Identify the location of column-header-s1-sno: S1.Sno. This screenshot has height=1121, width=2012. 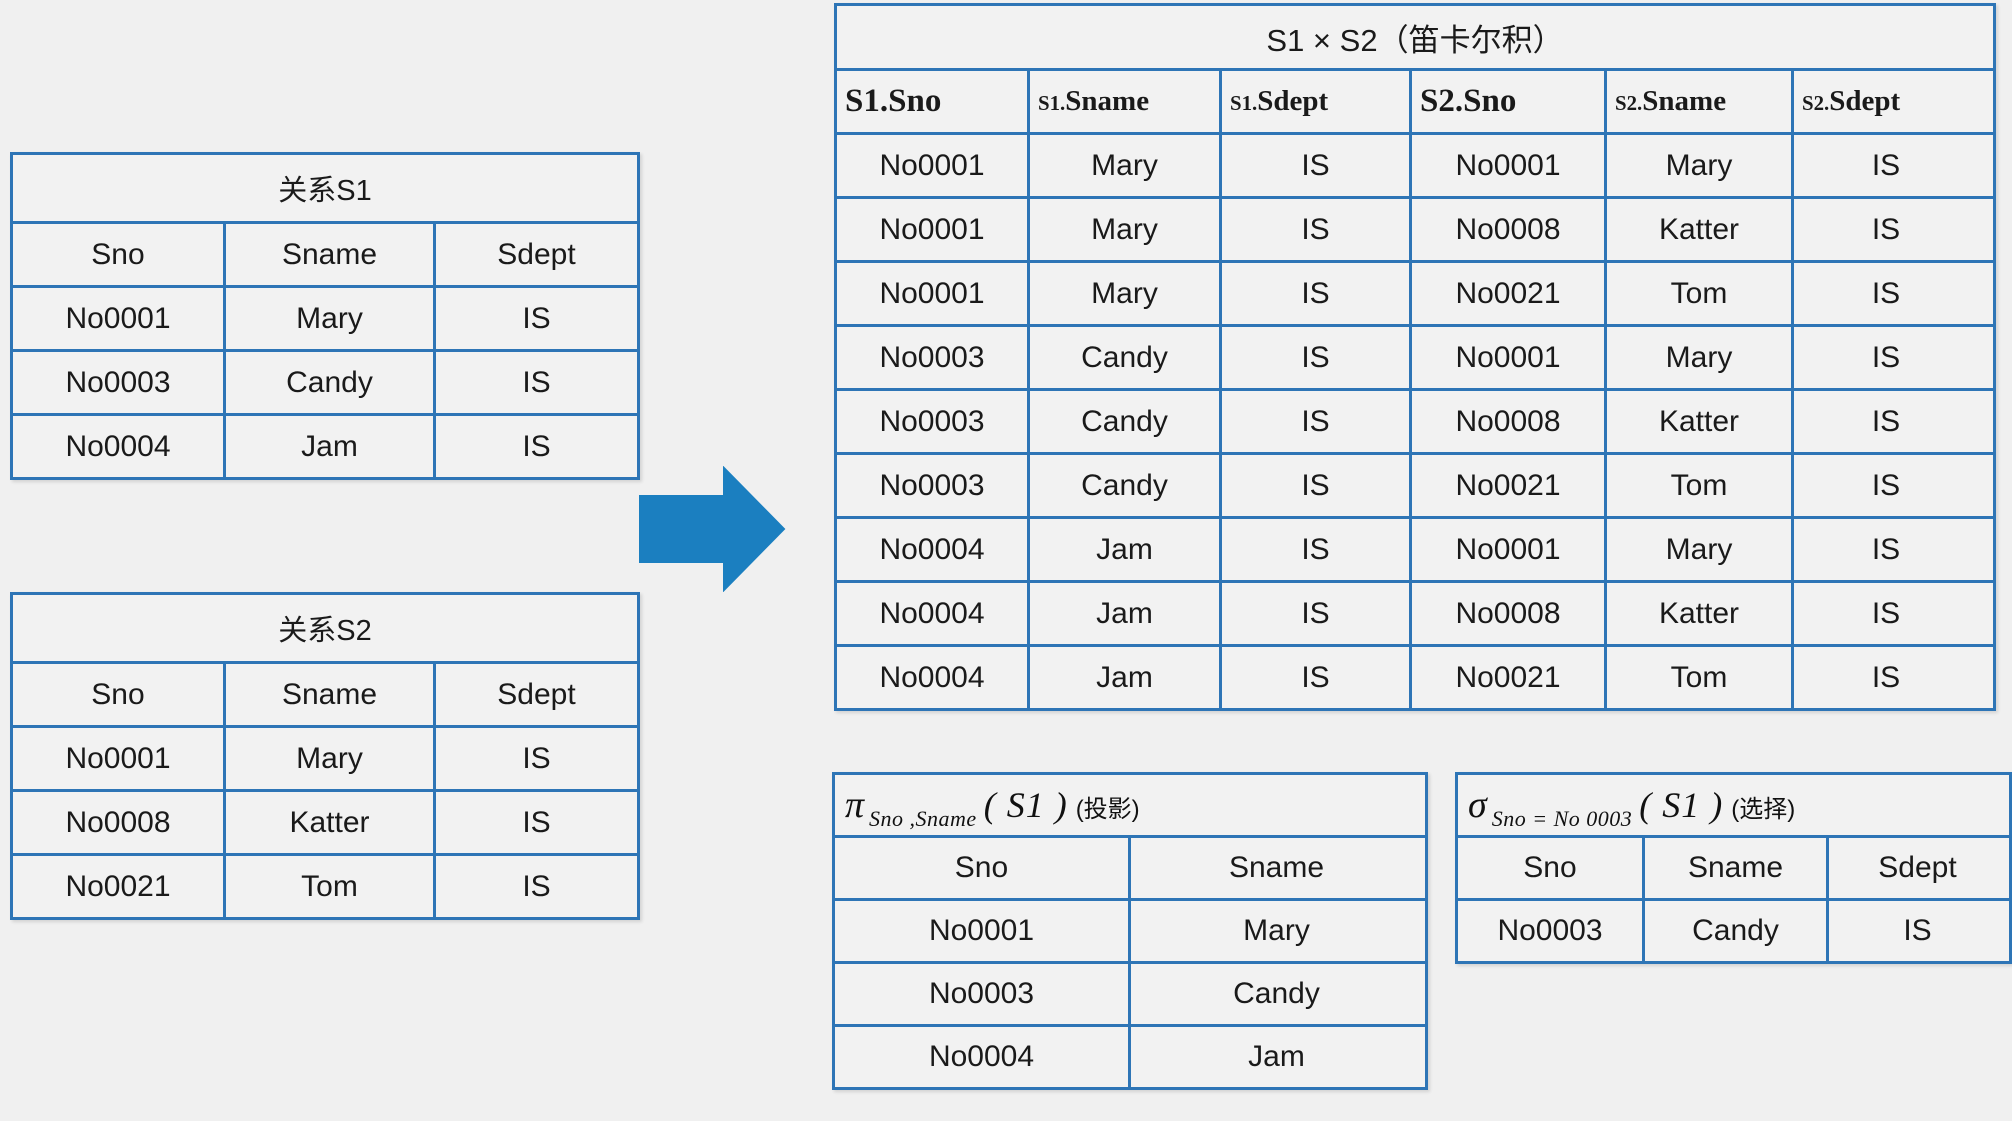
(932, 101).